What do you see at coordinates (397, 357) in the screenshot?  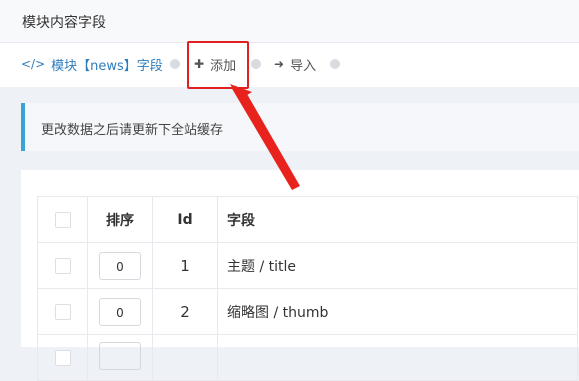 I see `row-field-name` at bounding box center [397, 357].